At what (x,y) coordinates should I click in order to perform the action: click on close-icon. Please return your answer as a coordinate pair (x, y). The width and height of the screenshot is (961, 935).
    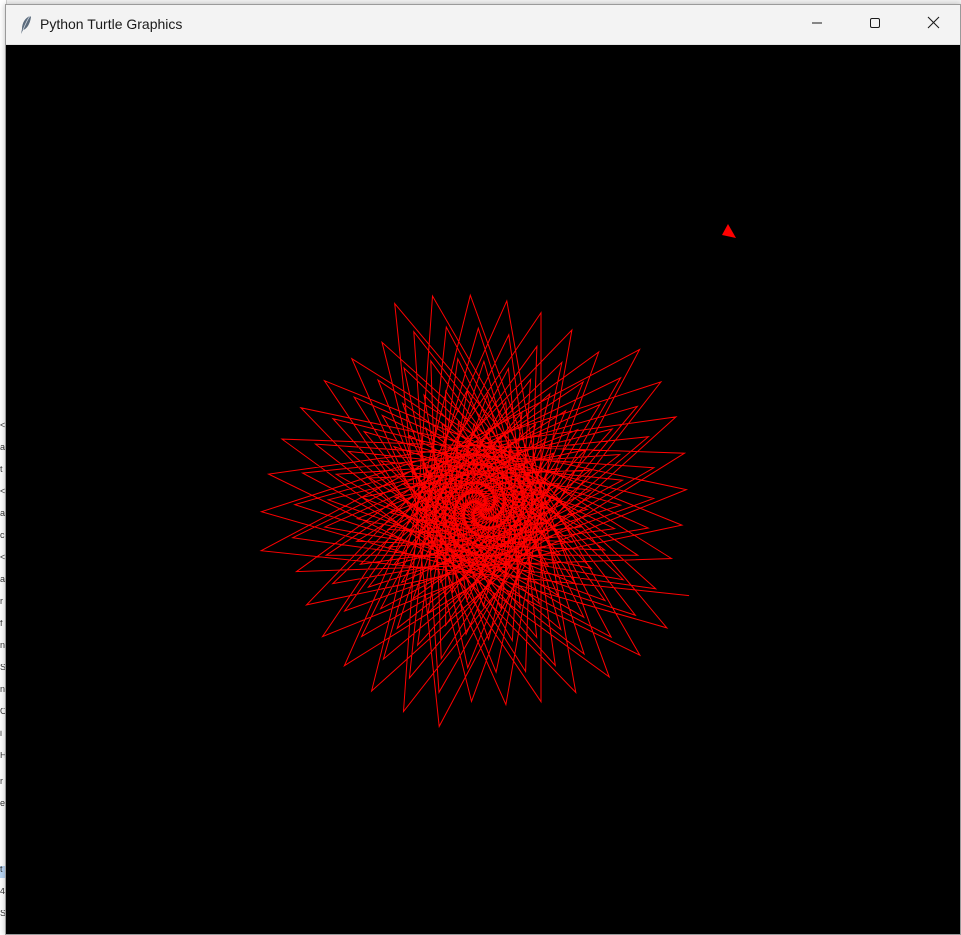
    Looking at the image, I should click on (933, 25).